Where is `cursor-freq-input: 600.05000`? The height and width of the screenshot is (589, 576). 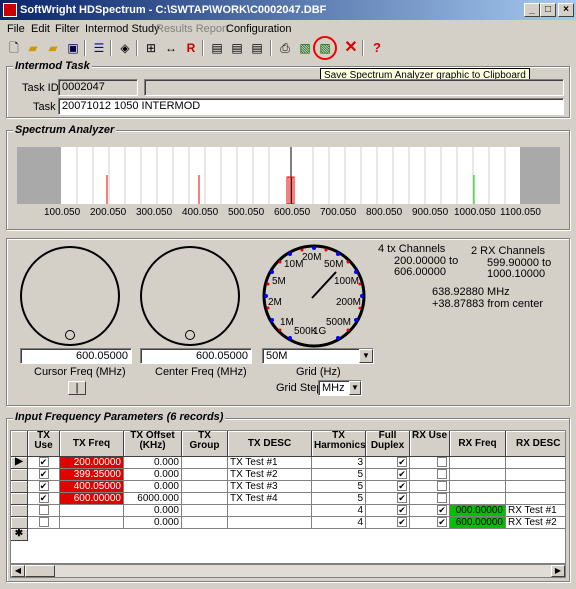 cursor-freq-input: 600.05000 is located at coordinates (76, 356).